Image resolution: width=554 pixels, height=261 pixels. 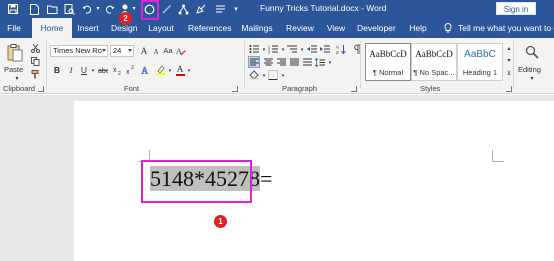 What do you see at coordinates (118, 70) in the screenshot?
I see `subscript-icon: x2` at bounding box center [118, 70].